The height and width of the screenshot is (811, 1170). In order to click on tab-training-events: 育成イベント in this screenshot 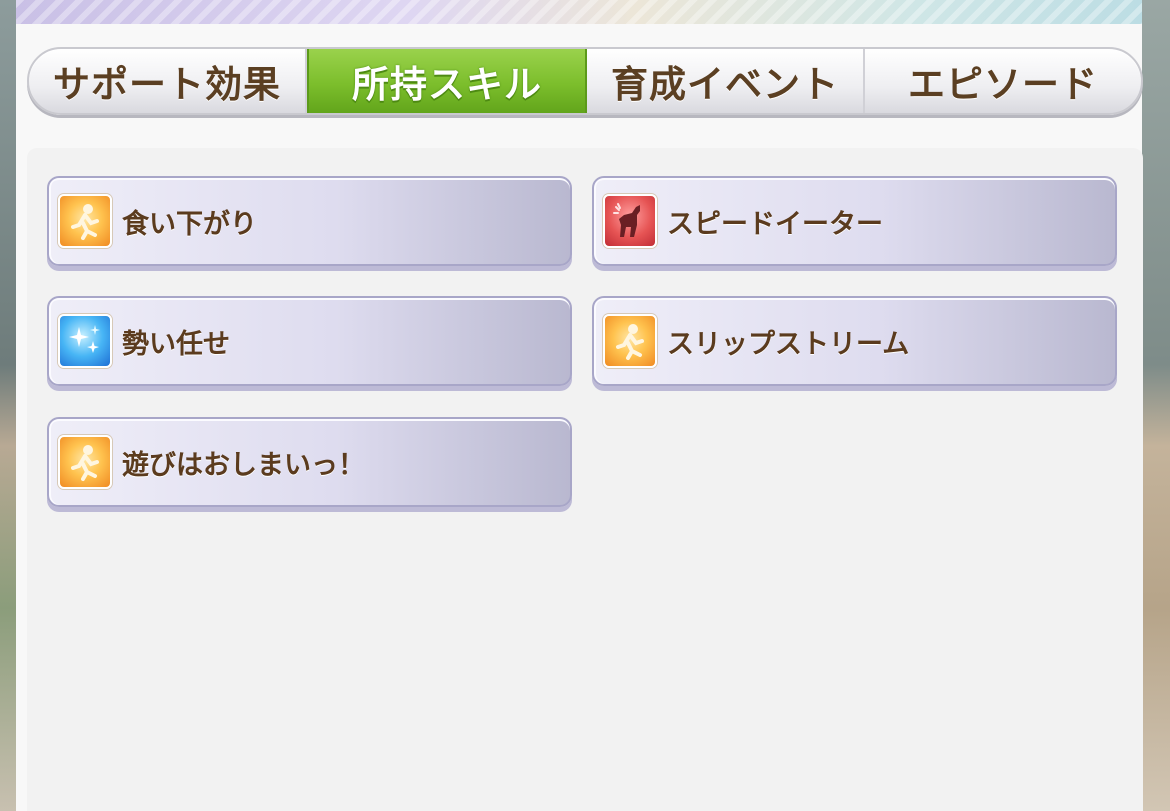, I will do `click(726, 81)`.